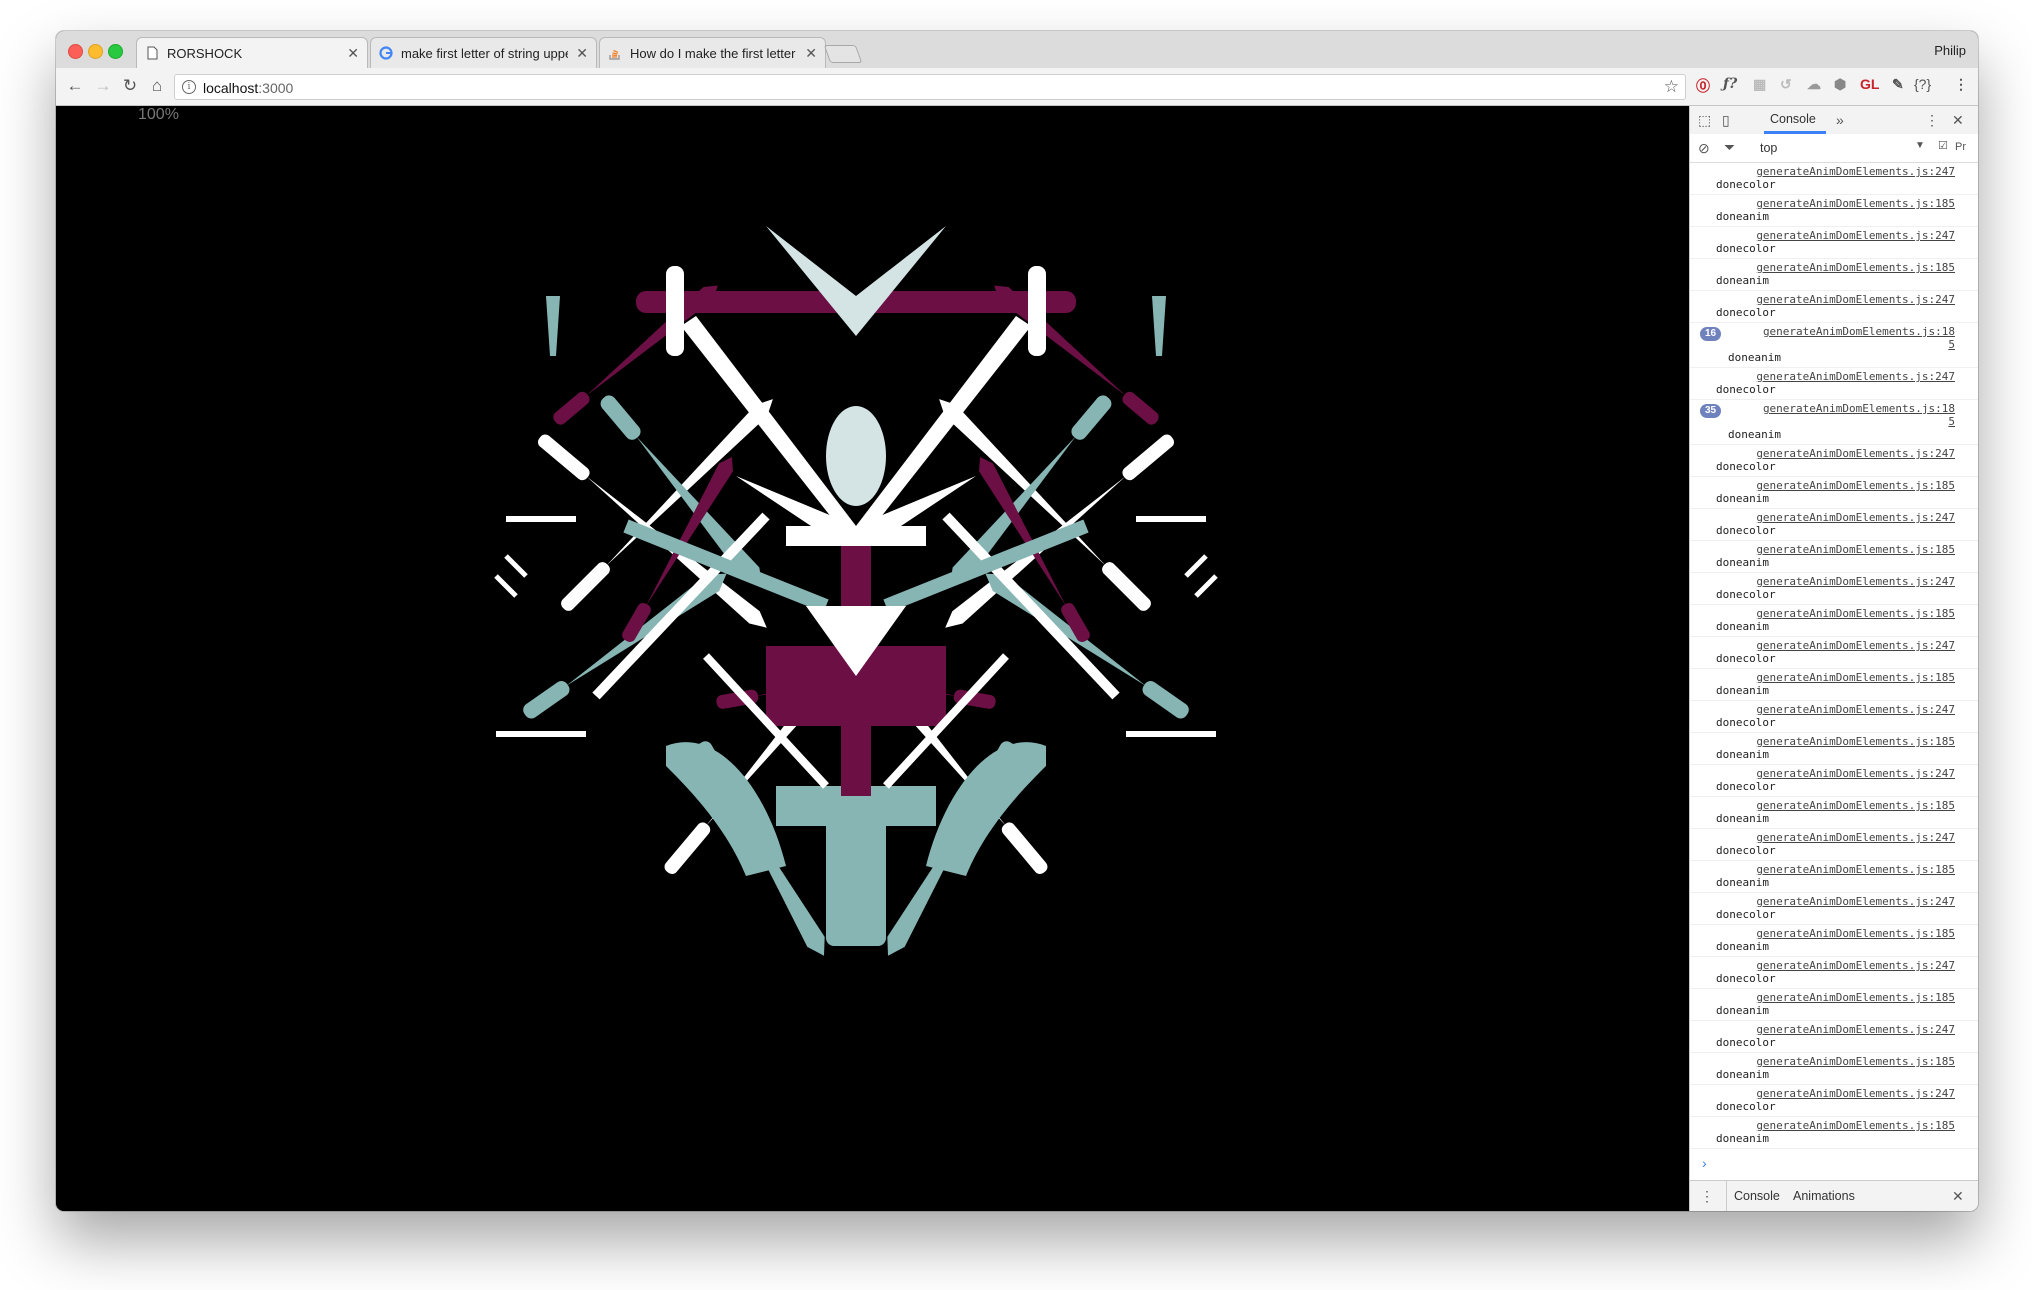 The width and height of the screenshot is (2032, 1290). What do you see at coordinates (1703, 86) in the screenshot?
I see `pinterest-icon: ⓪` at bounding box center [1703, 86].